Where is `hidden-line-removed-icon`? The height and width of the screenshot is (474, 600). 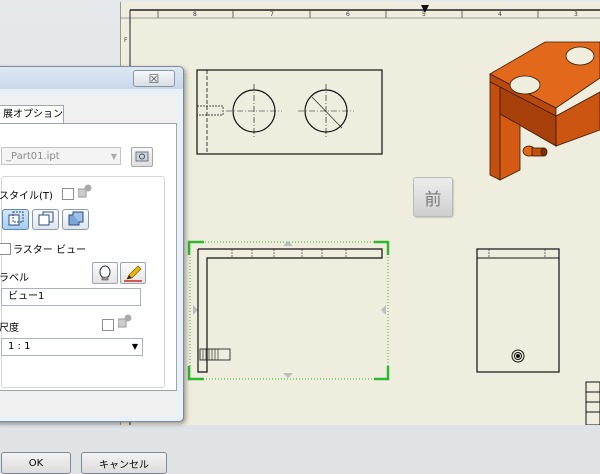 hidden-line-removed-icon is located at coordinates (46, 218).